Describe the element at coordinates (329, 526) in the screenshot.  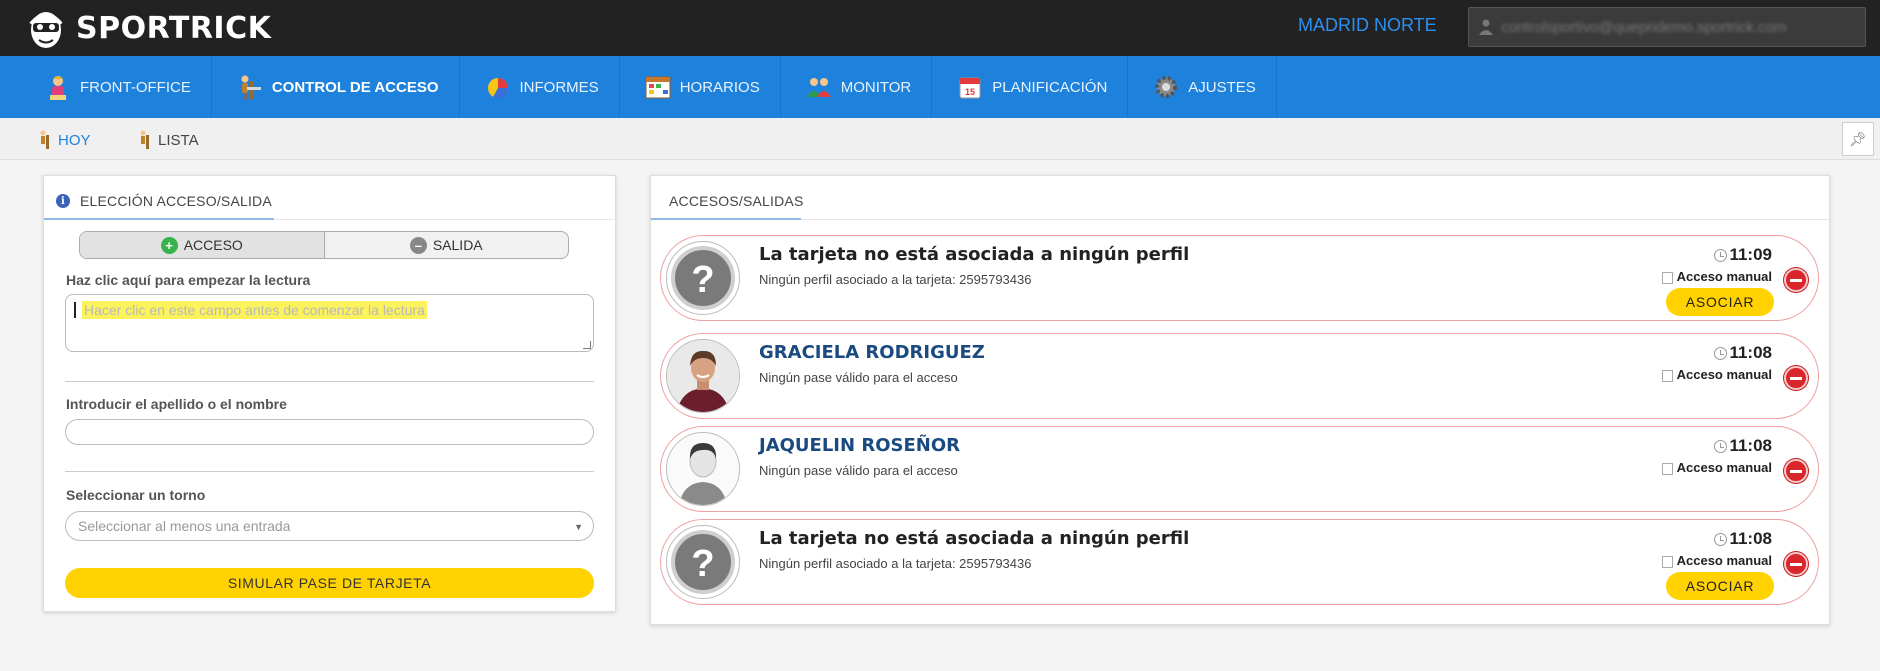
I see `turnstile-select: Seleccionar al menos una entrada ▼` at that location.